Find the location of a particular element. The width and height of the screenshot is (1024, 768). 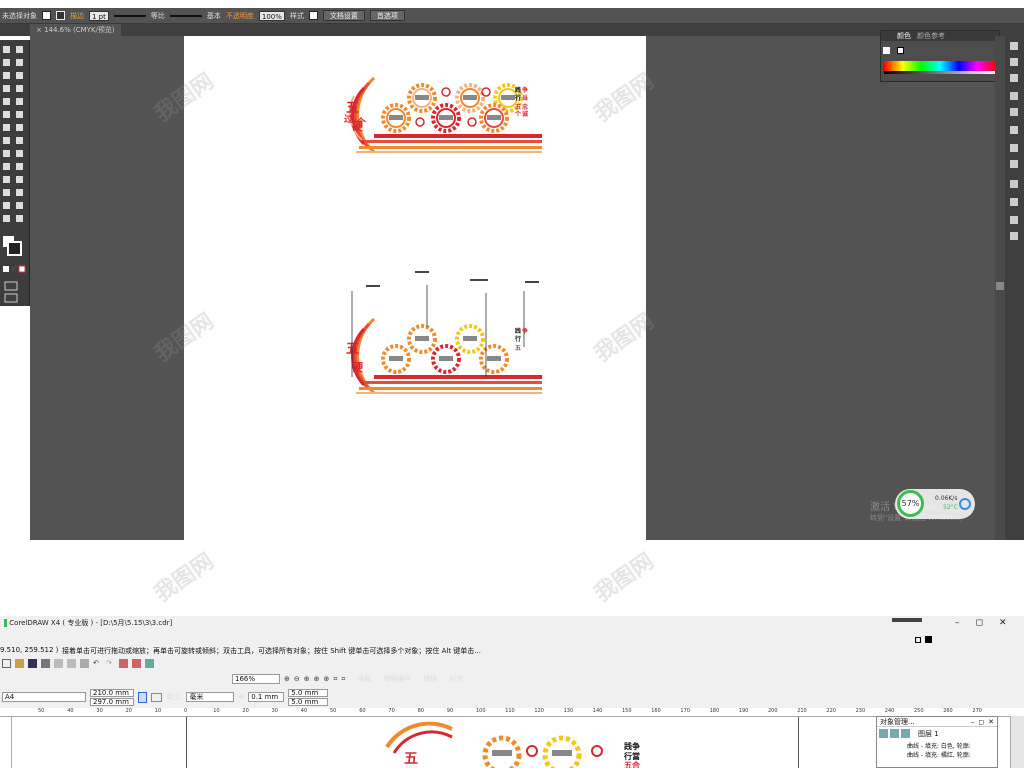

ruler-tick-label: 200 is located at coordinates (773, 711).